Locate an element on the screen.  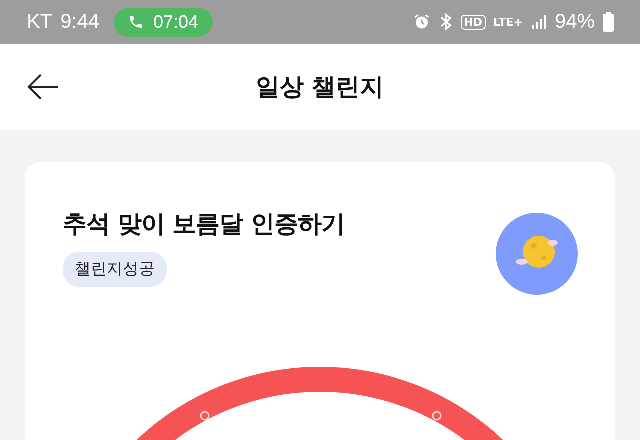
call-pill: 07:04 is located at coordinates (163, 22).